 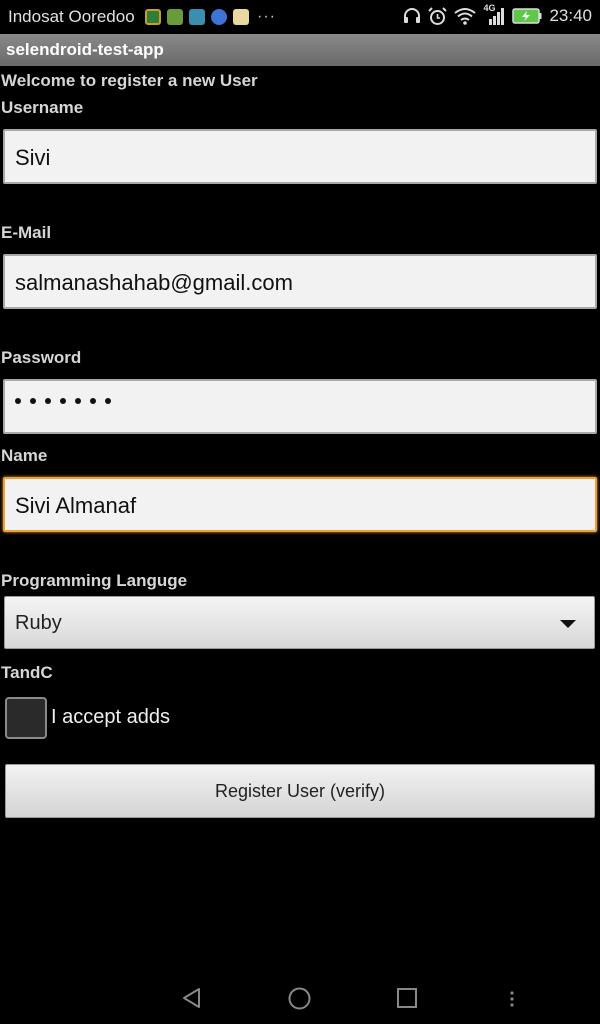 I want to click on username-label: Username, so click(x=42, y=107).